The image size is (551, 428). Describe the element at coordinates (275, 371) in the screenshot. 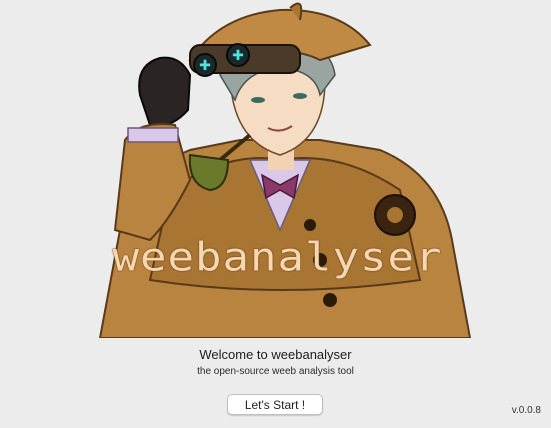

I see `welcome-subtitle: the open-source weeb analysis tool` at that location.